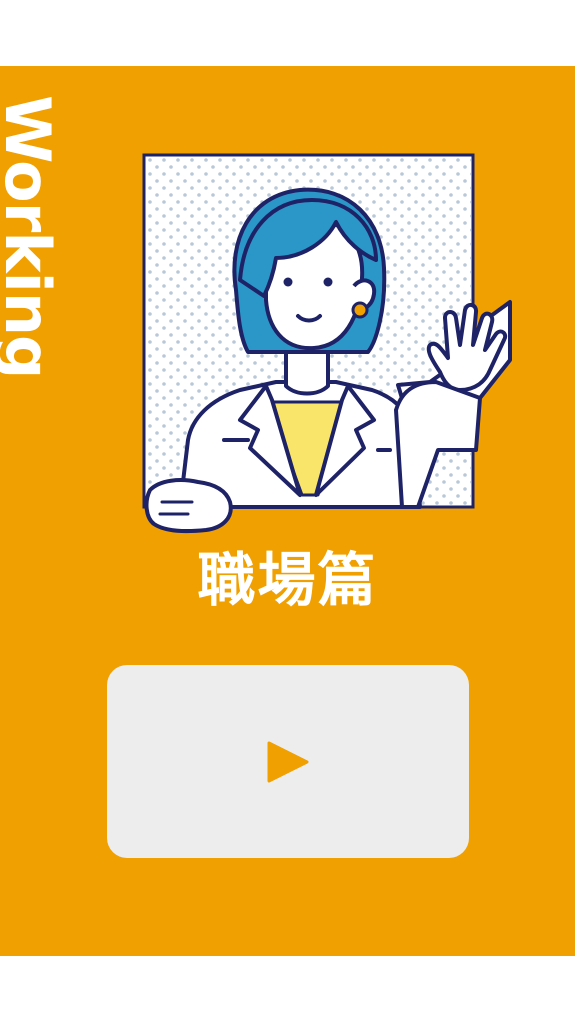 The width and height of the screenshot is (575, 1024). I want to click on video-player, so click(288, 761).